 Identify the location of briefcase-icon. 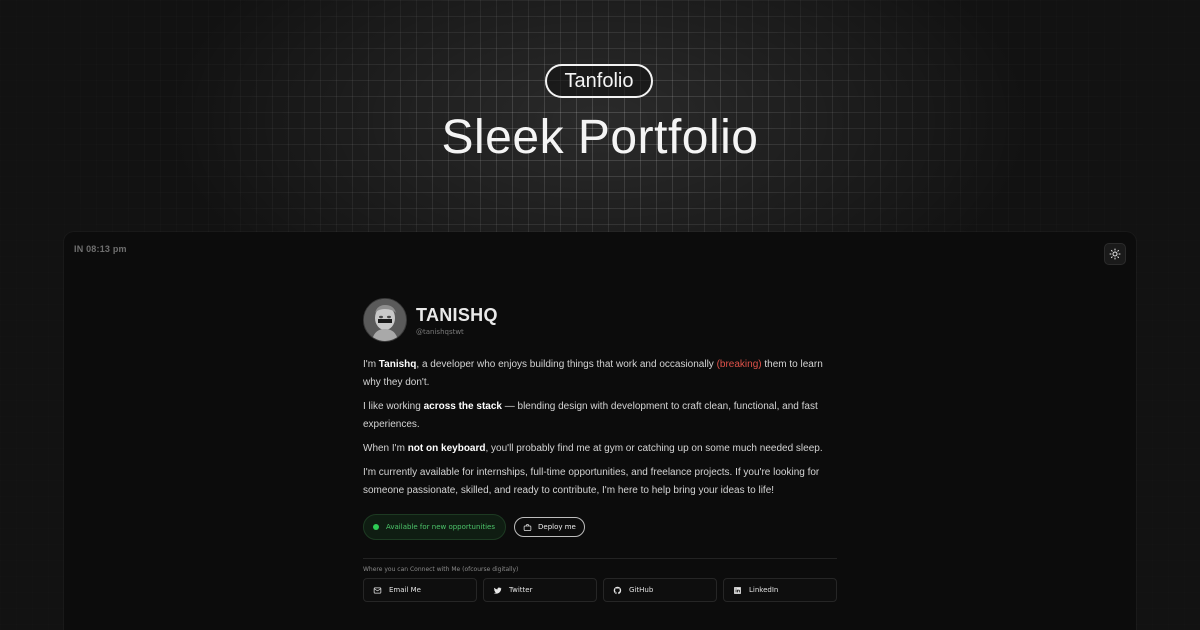
(527, 527).